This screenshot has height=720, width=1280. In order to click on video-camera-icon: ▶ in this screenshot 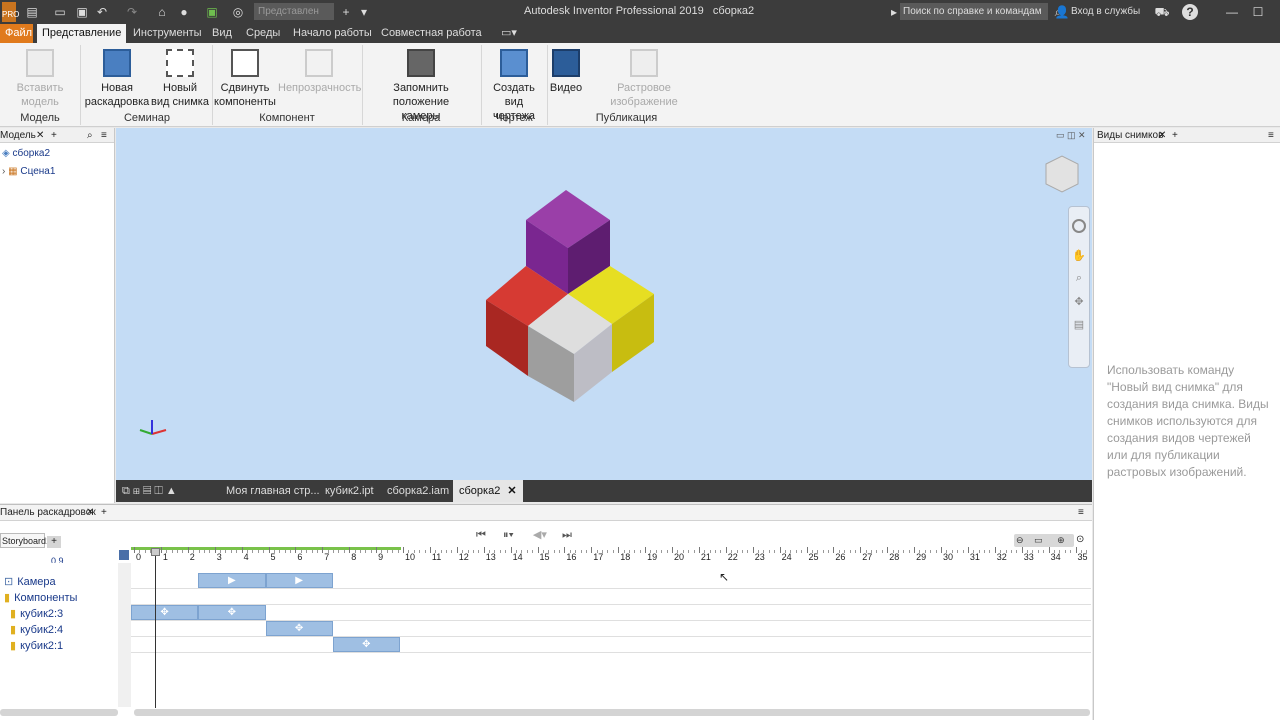, I will do `click(299, 580)`.